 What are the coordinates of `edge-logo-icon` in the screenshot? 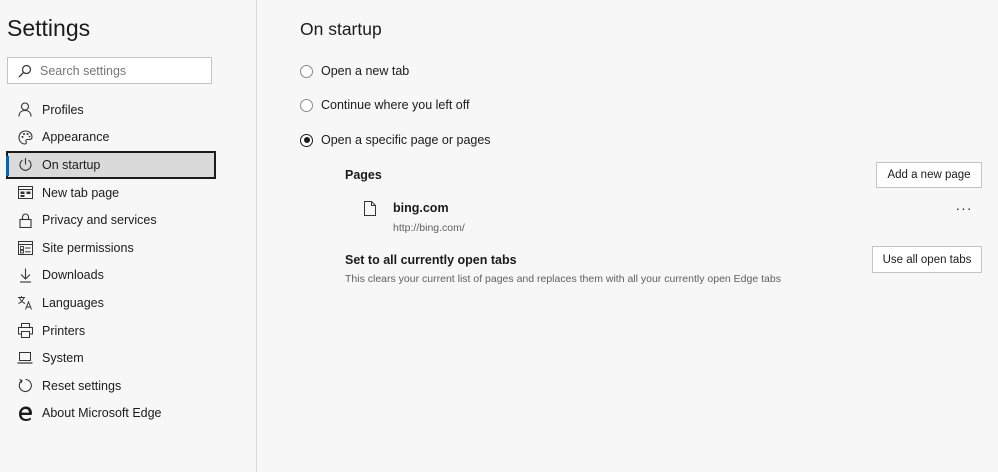 It's located at (25, 413).